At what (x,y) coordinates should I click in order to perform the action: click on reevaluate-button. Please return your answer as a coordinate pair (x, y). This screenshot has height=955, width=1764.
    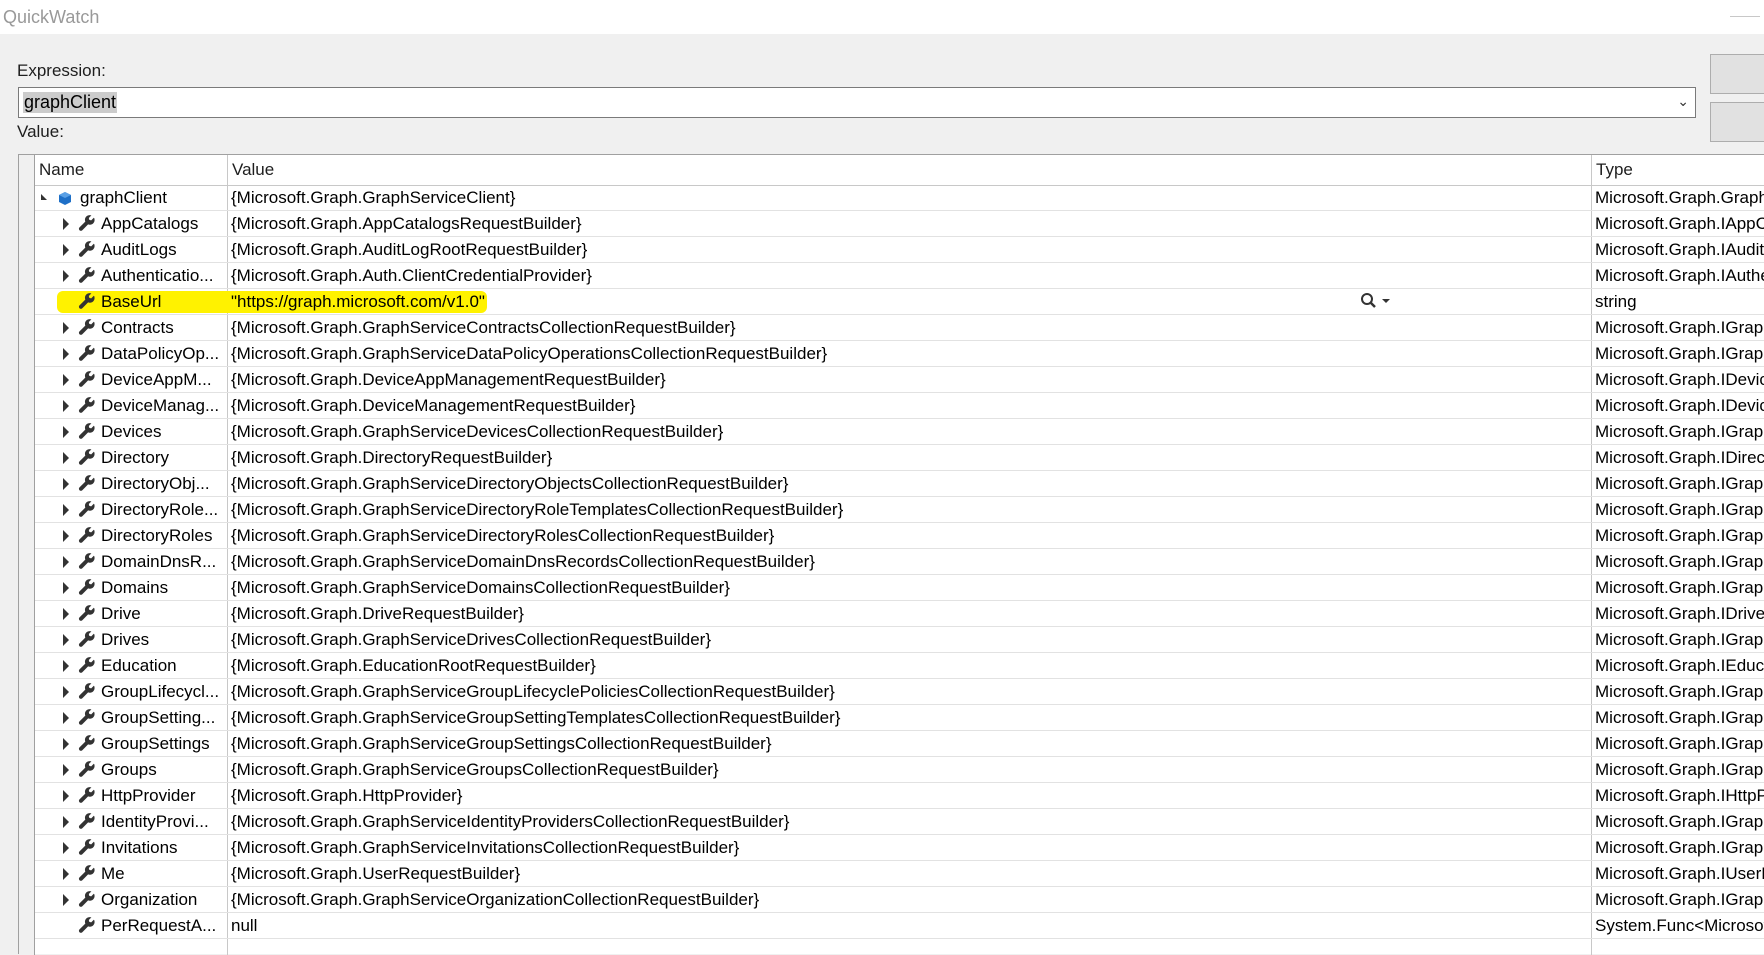
    Looking at the image, I should click on (1737, 74).